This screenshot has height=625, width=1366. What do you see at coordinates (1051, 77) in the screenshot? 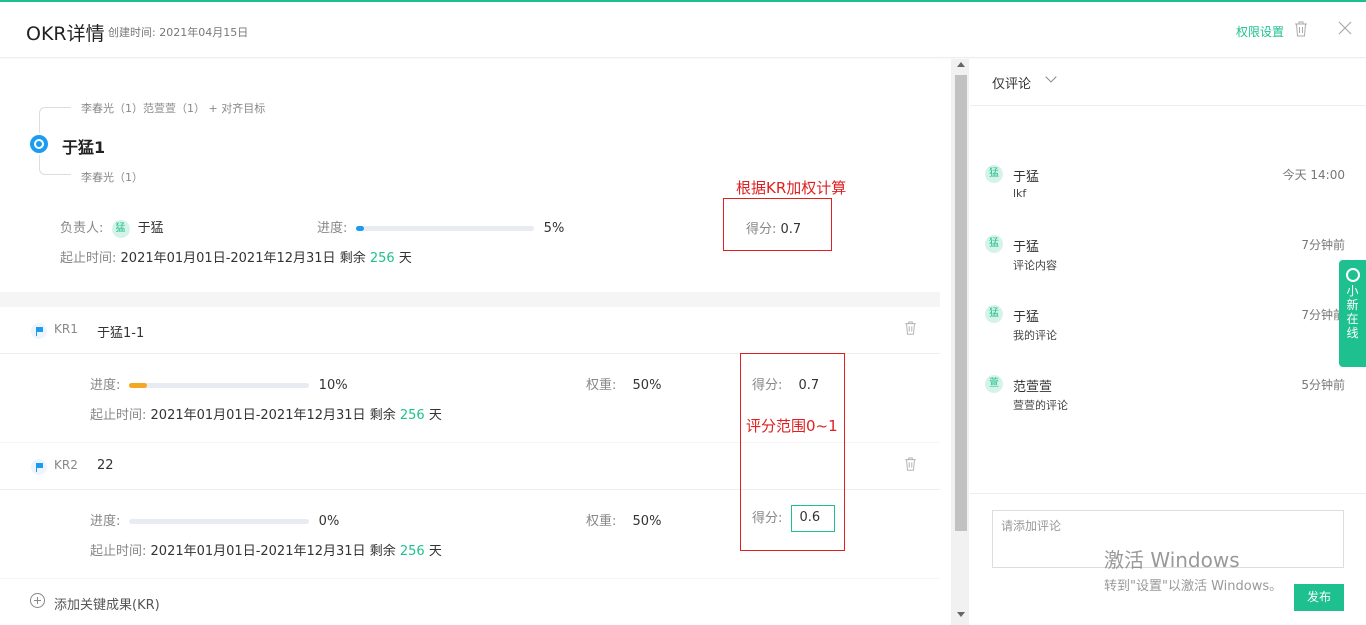
I see `chevron-down-icon` at bounding box center [1051, 77].